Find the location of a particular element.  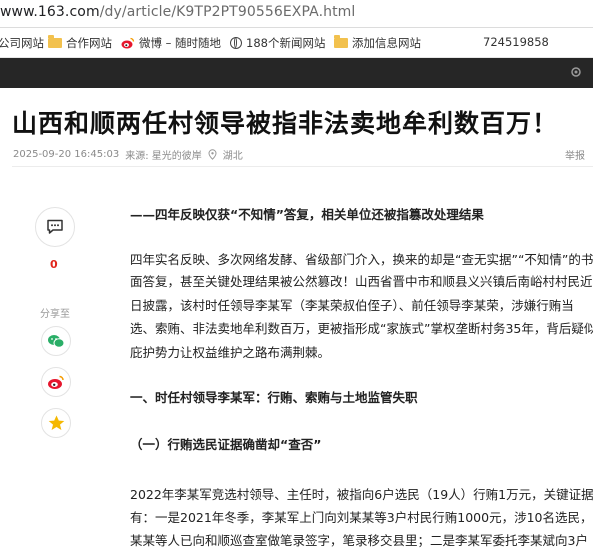

bookmark-label: 添加信息网站 is located at coordinates (386, 43).